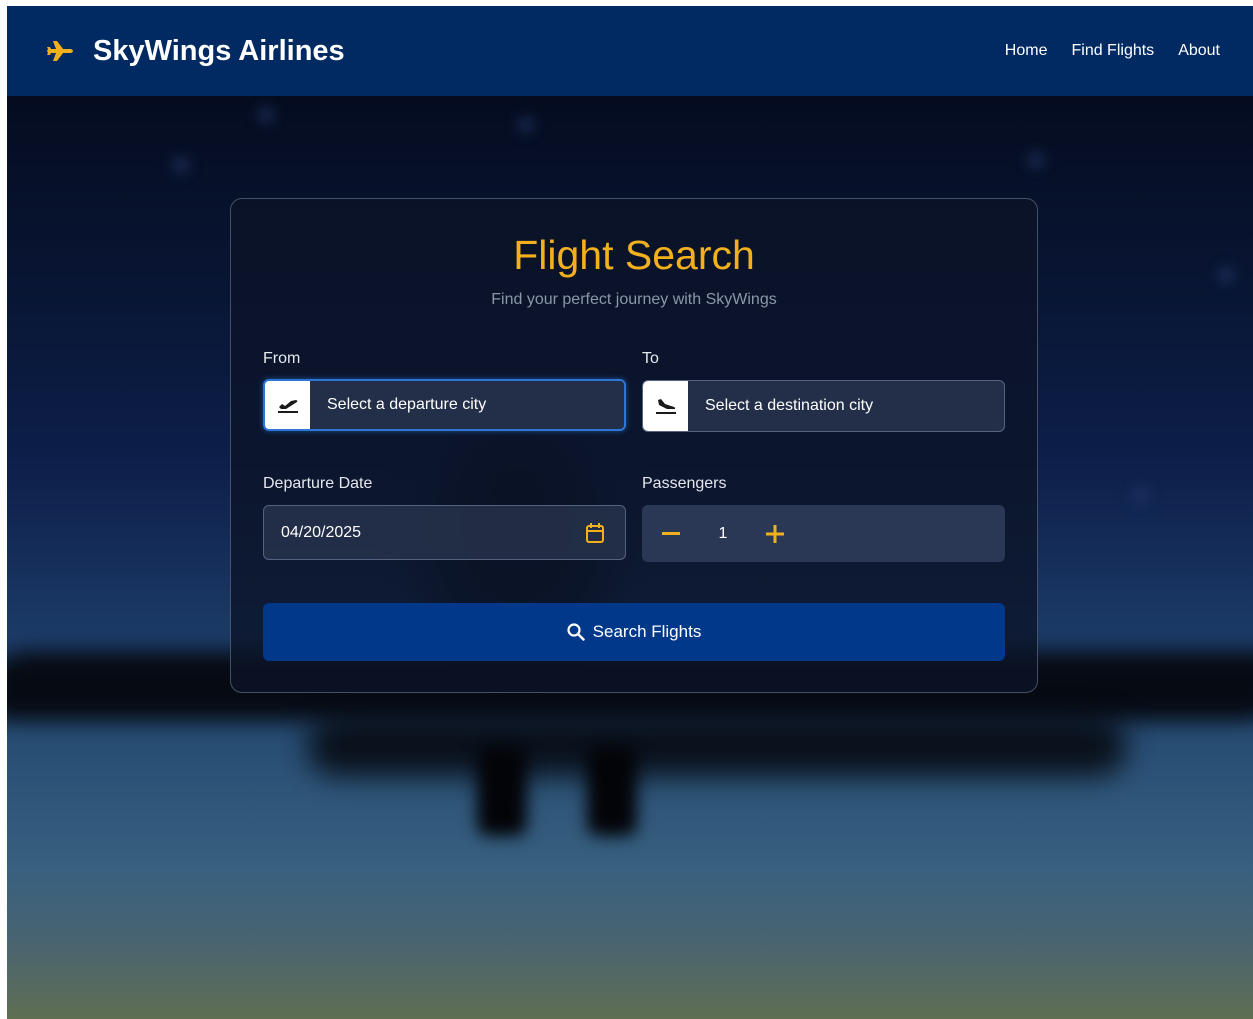  What do you see at coordinates (60, 51) in the screenshot?
I see `plane-icon` at bounding box center [60, 51].